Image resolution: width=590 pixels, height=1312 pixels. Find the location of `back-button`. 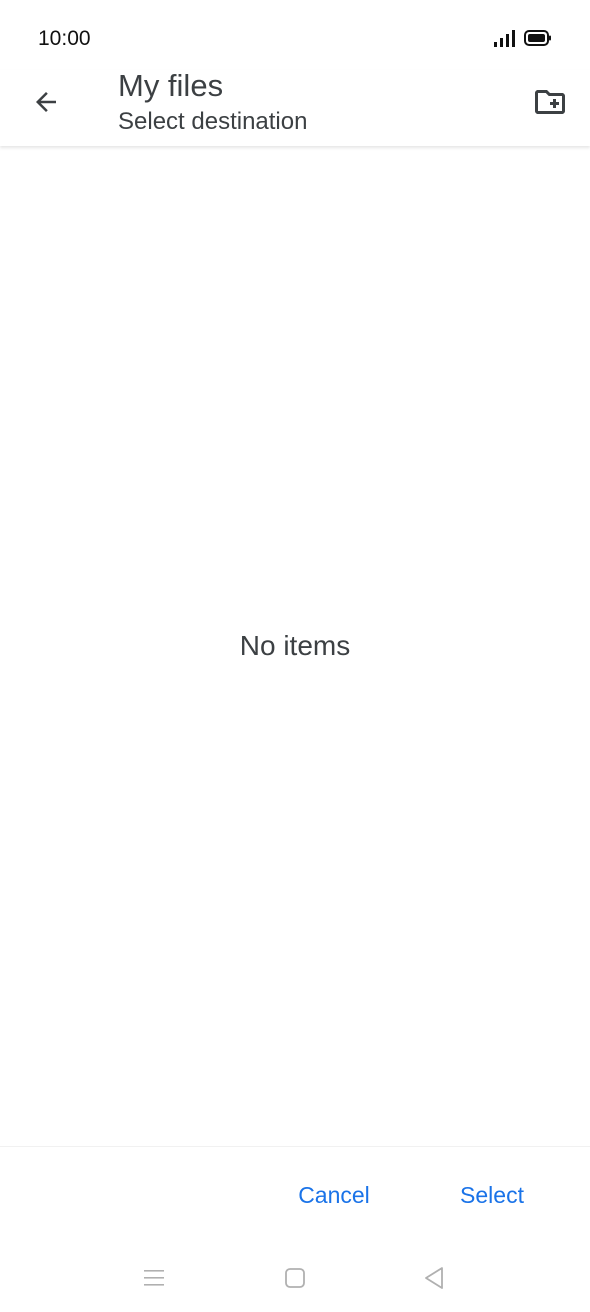

back-button is located at coordinates (46, 102).